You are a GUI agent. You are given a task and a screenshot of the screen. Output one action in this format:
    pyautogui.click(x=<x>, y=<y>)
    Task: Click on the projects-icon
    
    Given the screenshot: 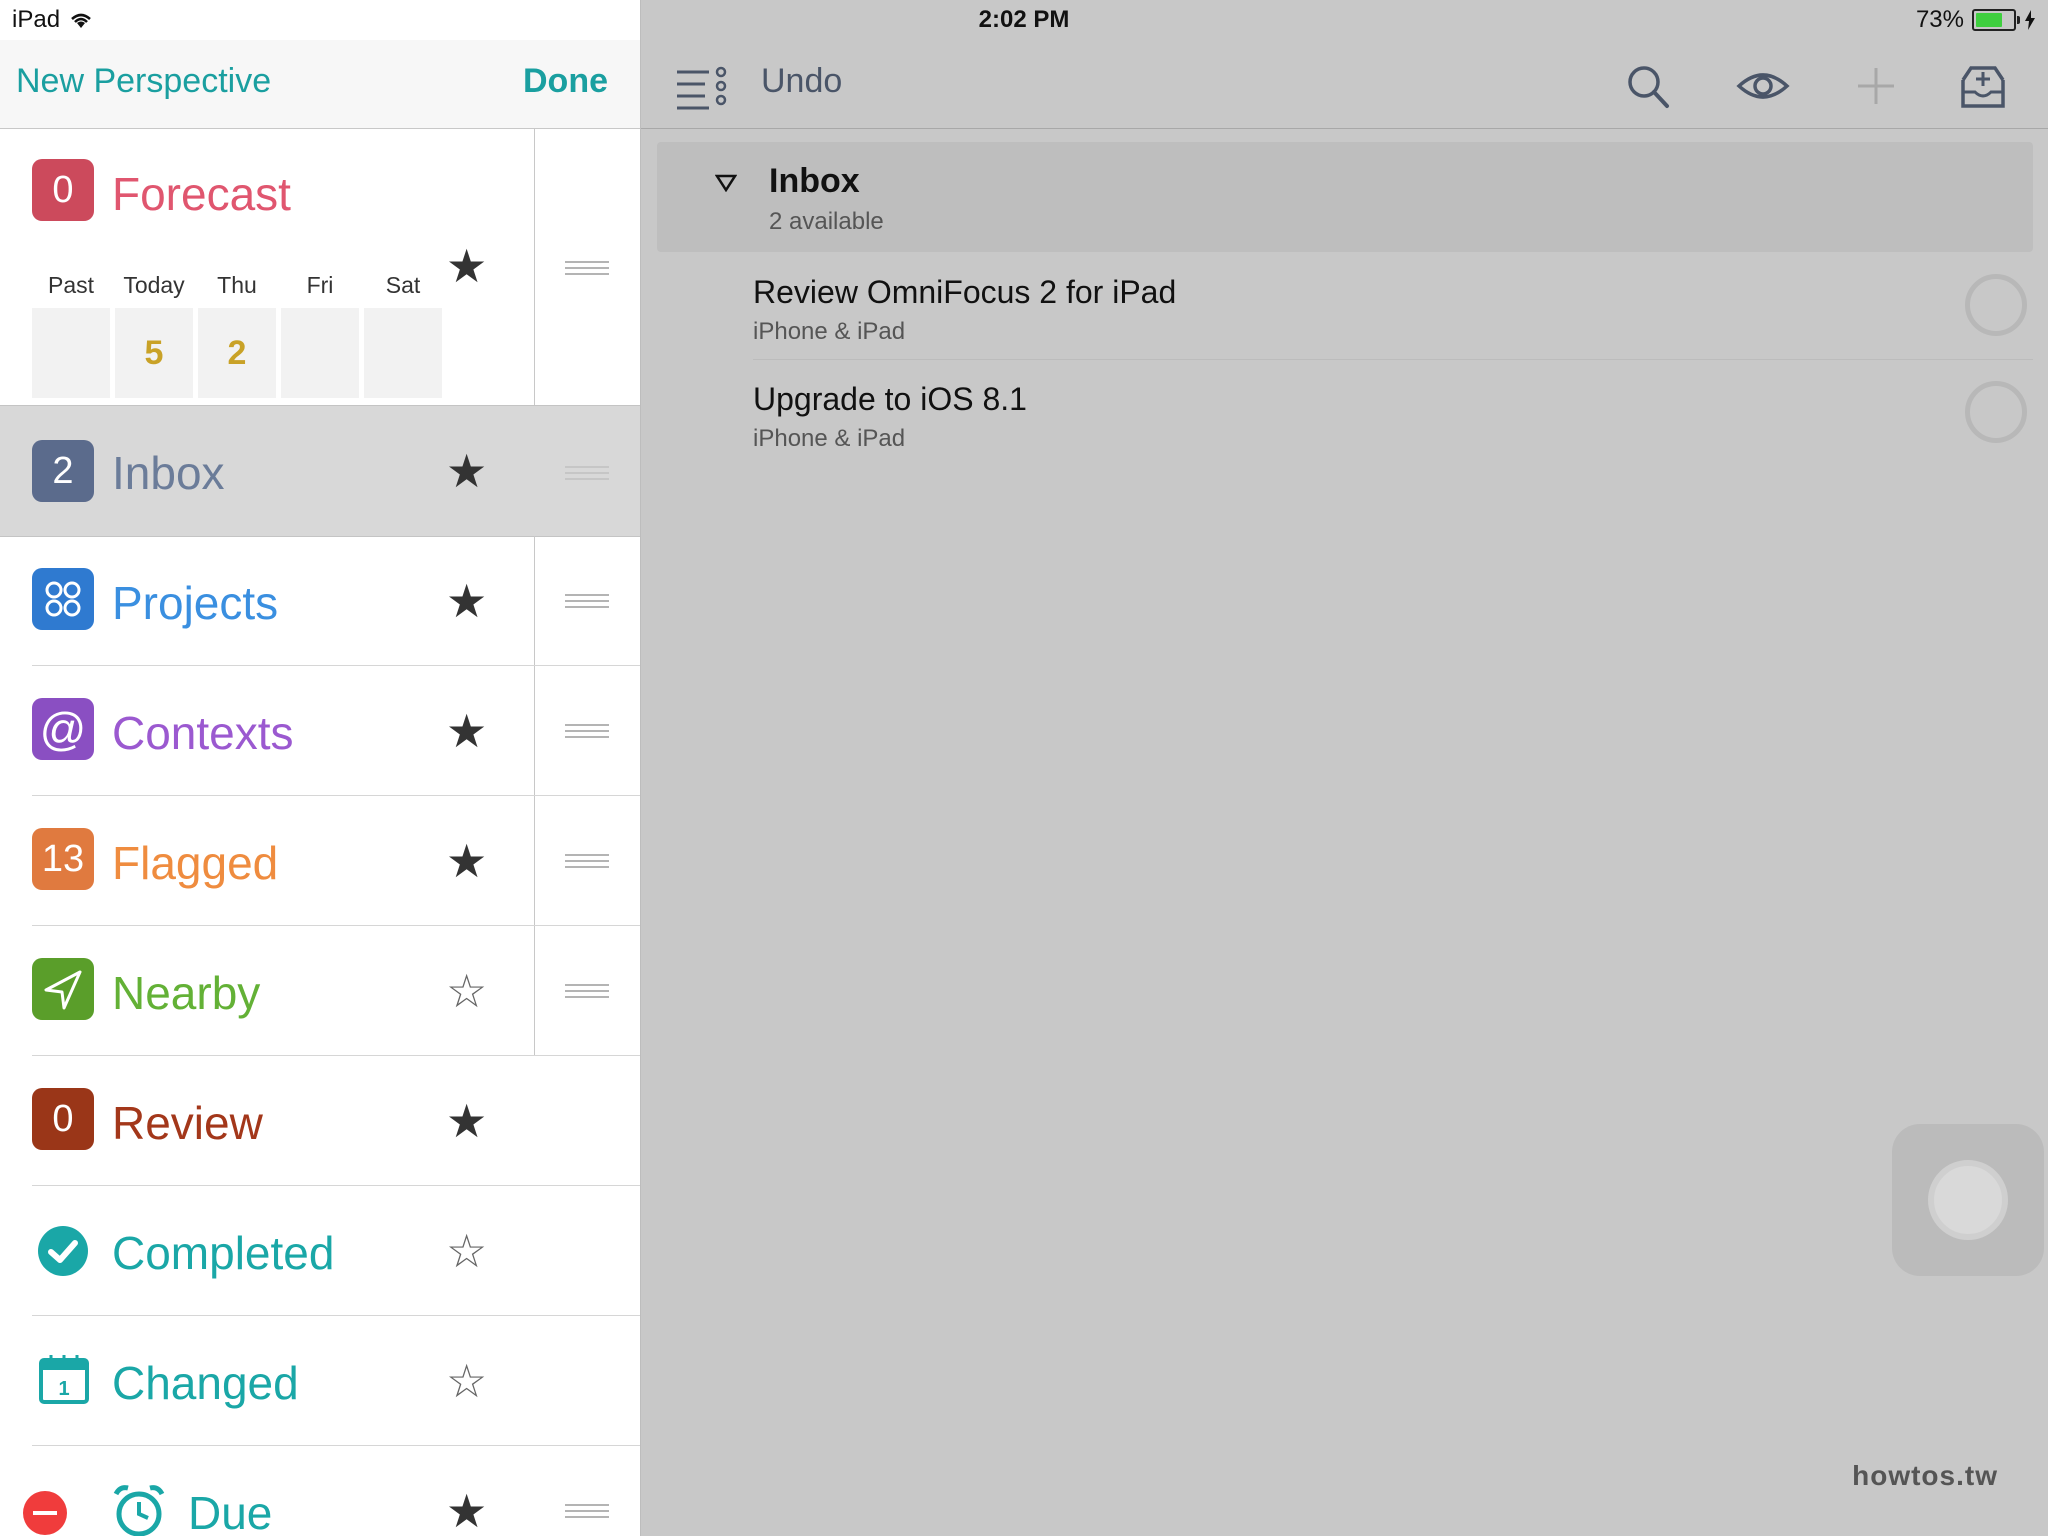 What is the action you would take?
    pyautogui.click(x=63, y=599)
    